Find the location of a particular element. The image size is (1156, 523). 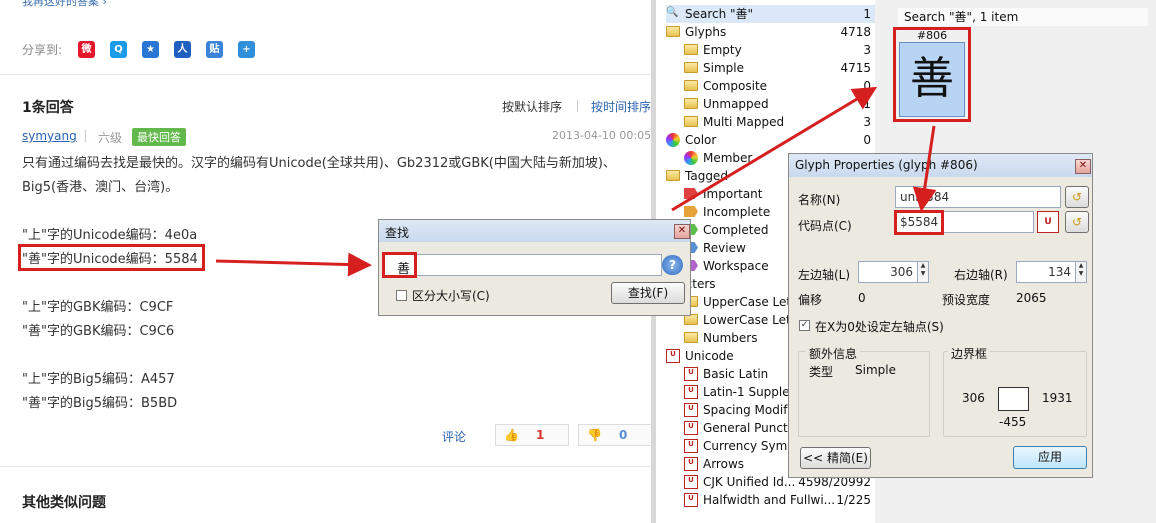

arrow-to-glyph is located at coordinates (774, 149).